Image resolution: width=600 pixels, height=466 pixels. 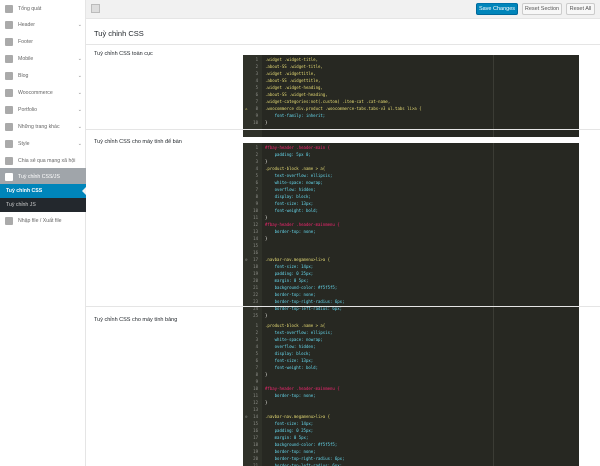 I want to click on import-export-icon, so click(x=9, y=220).